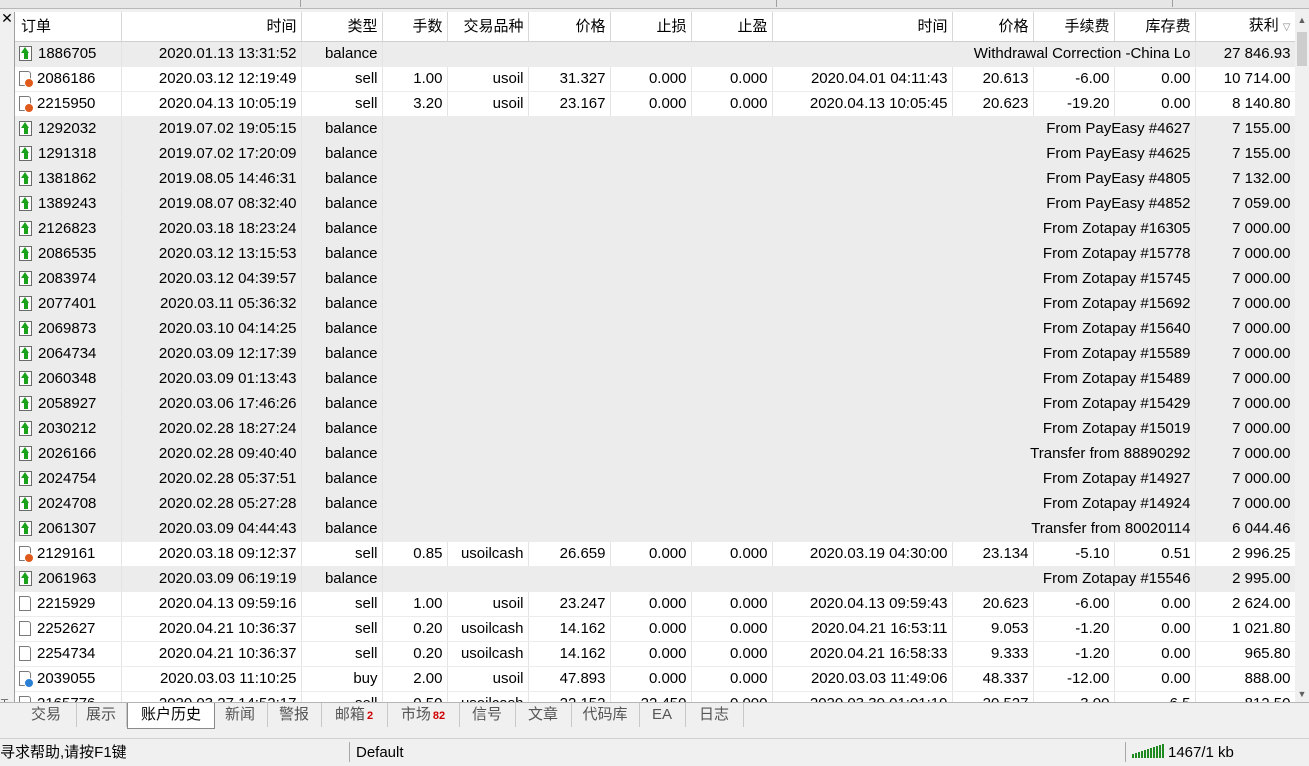 The image size is (1309, 766). Describe the element at coordinates (211, 404) in the screenshot. I see `open-time-cell: 2020.03.06 17:46:26` at that location.